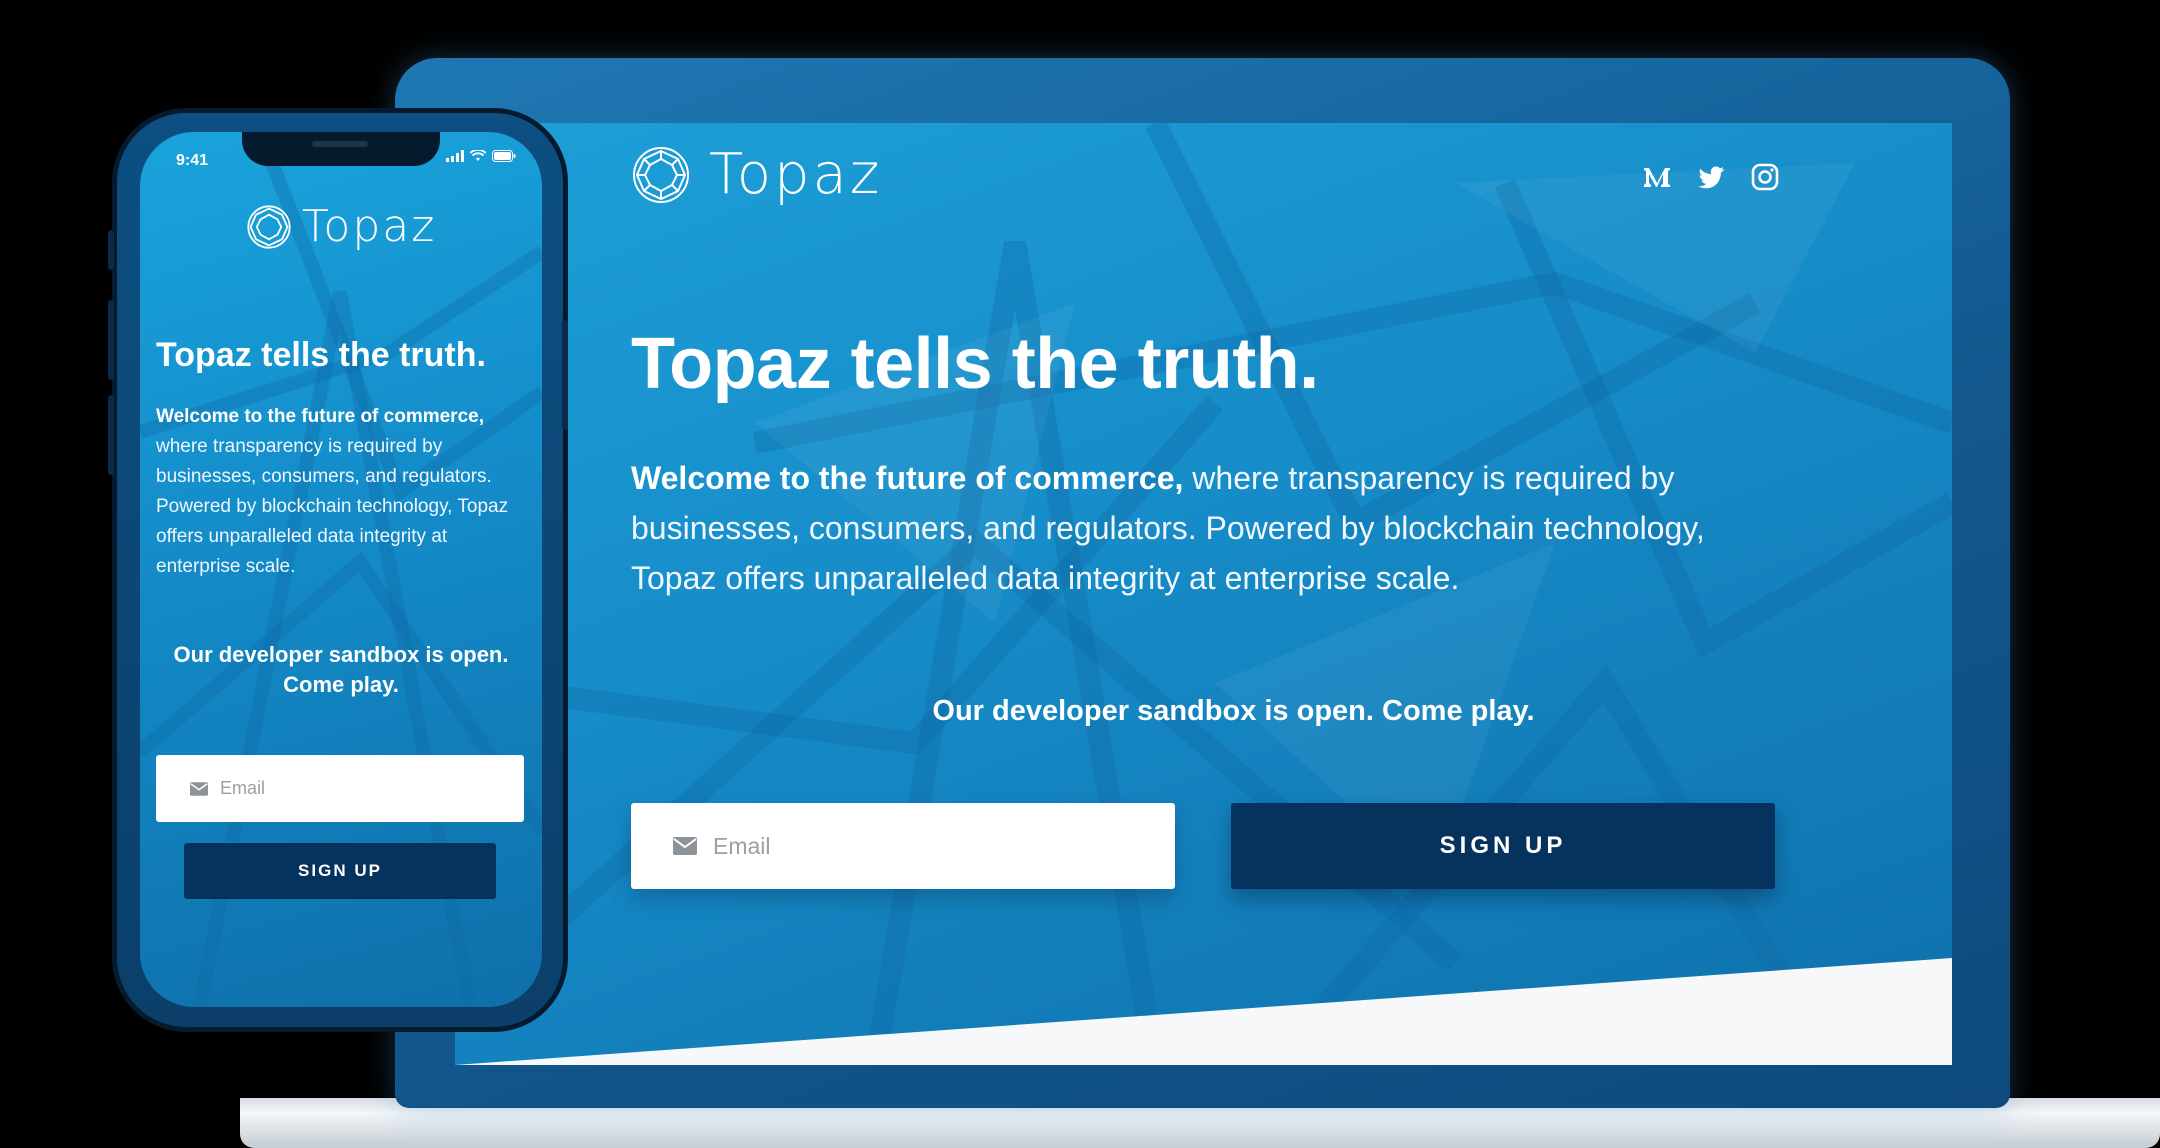 This screenshot has height=1148, width=2160. I want to click on phone-brand-name: Topaz, so click(369, 226).